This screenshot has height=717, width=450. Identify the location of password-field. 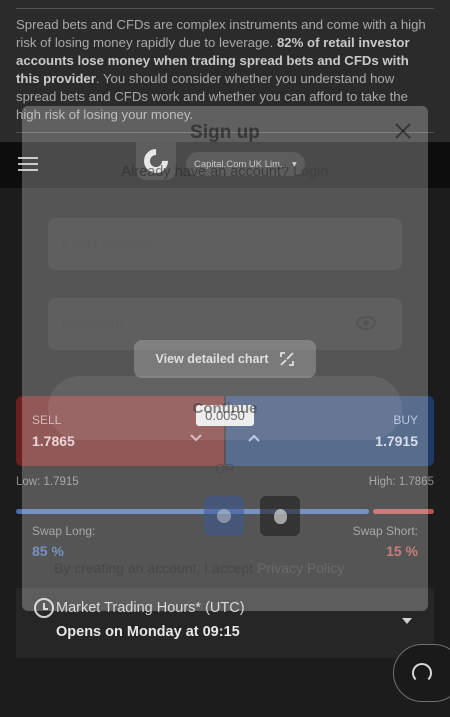
(225, 324).